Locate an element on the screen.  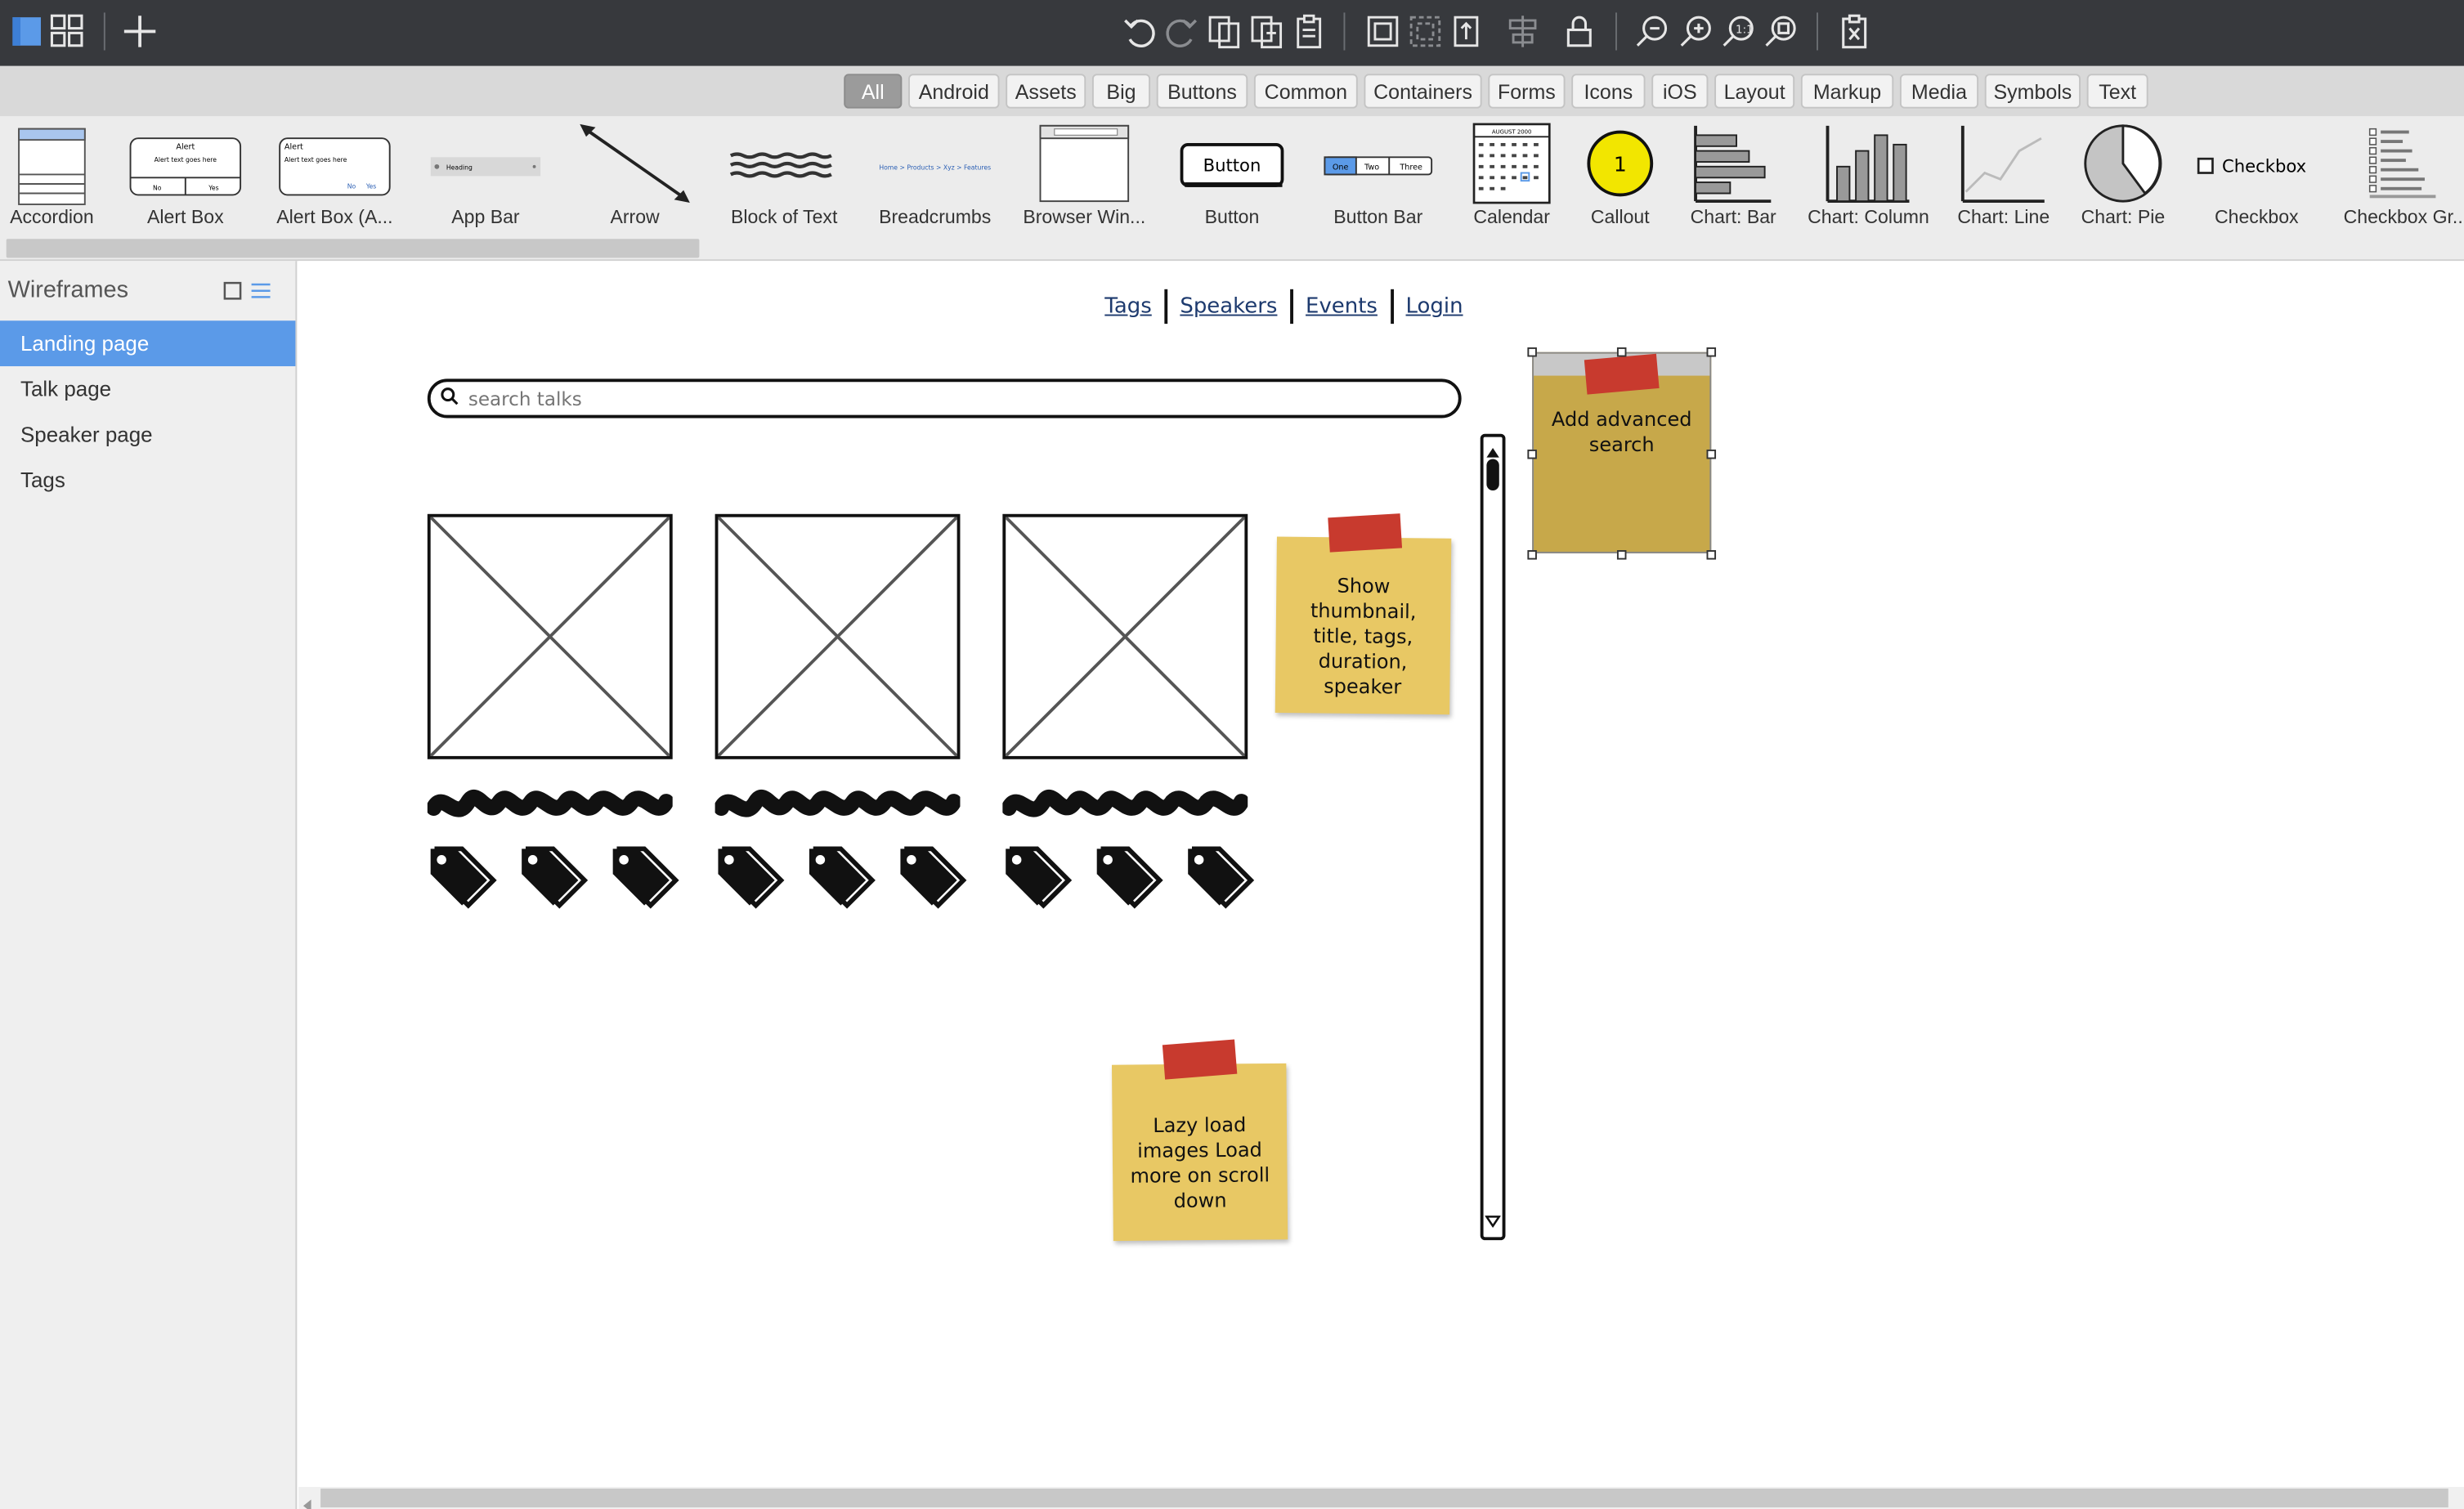
tab-all: All is located at coordinates (874, 92).